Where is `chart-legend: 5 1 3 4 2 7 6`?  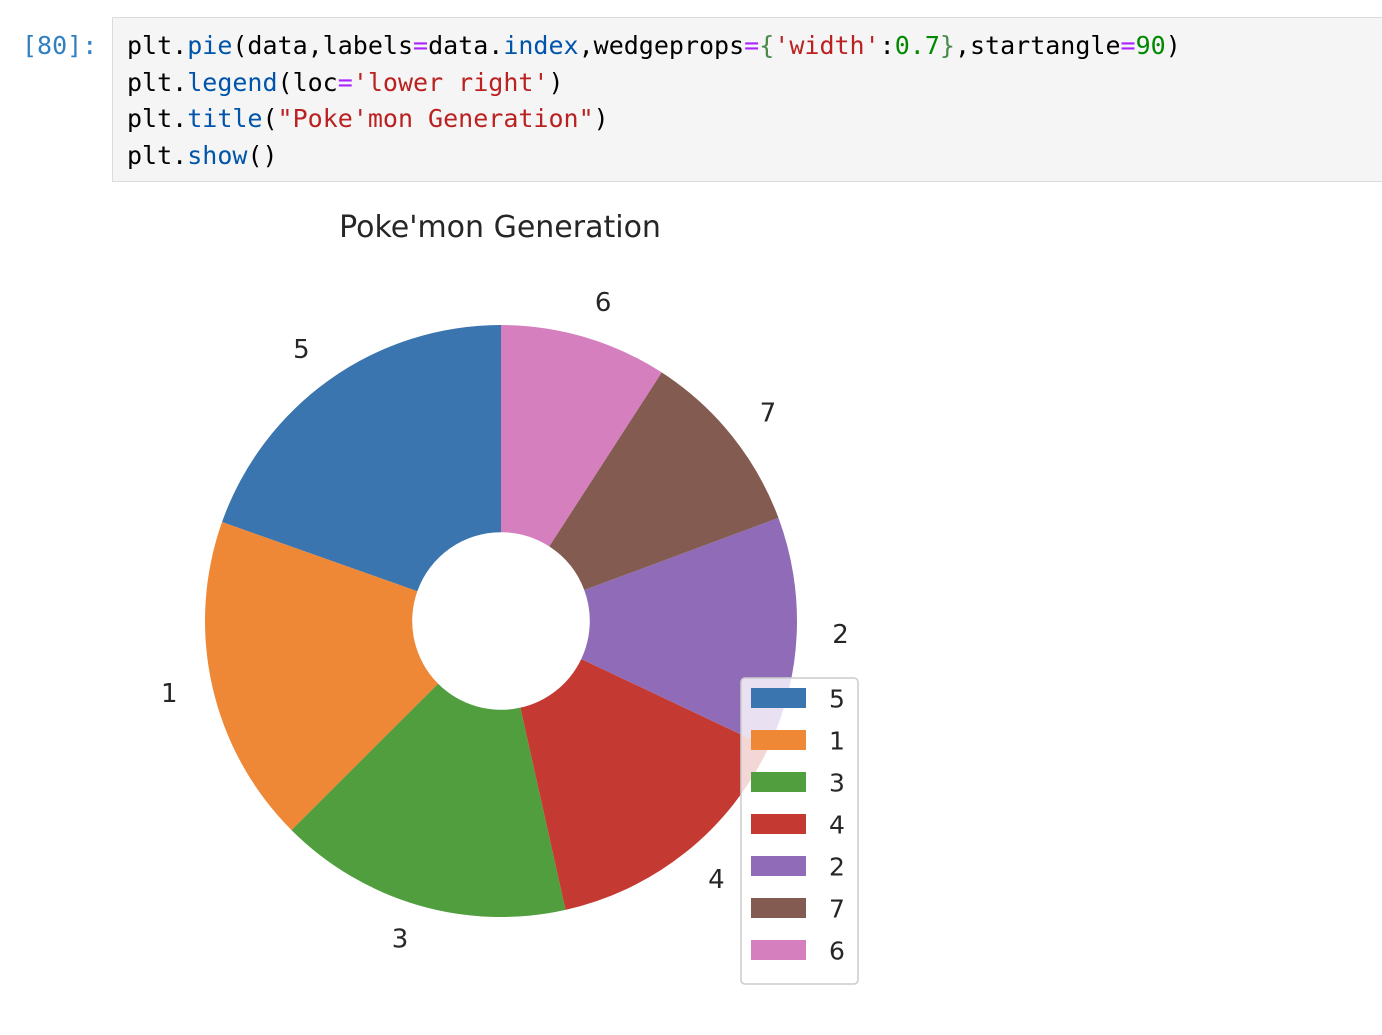 chart-legend: 5 1 3 4 2 7 6 is located at coordinates (799, 831).